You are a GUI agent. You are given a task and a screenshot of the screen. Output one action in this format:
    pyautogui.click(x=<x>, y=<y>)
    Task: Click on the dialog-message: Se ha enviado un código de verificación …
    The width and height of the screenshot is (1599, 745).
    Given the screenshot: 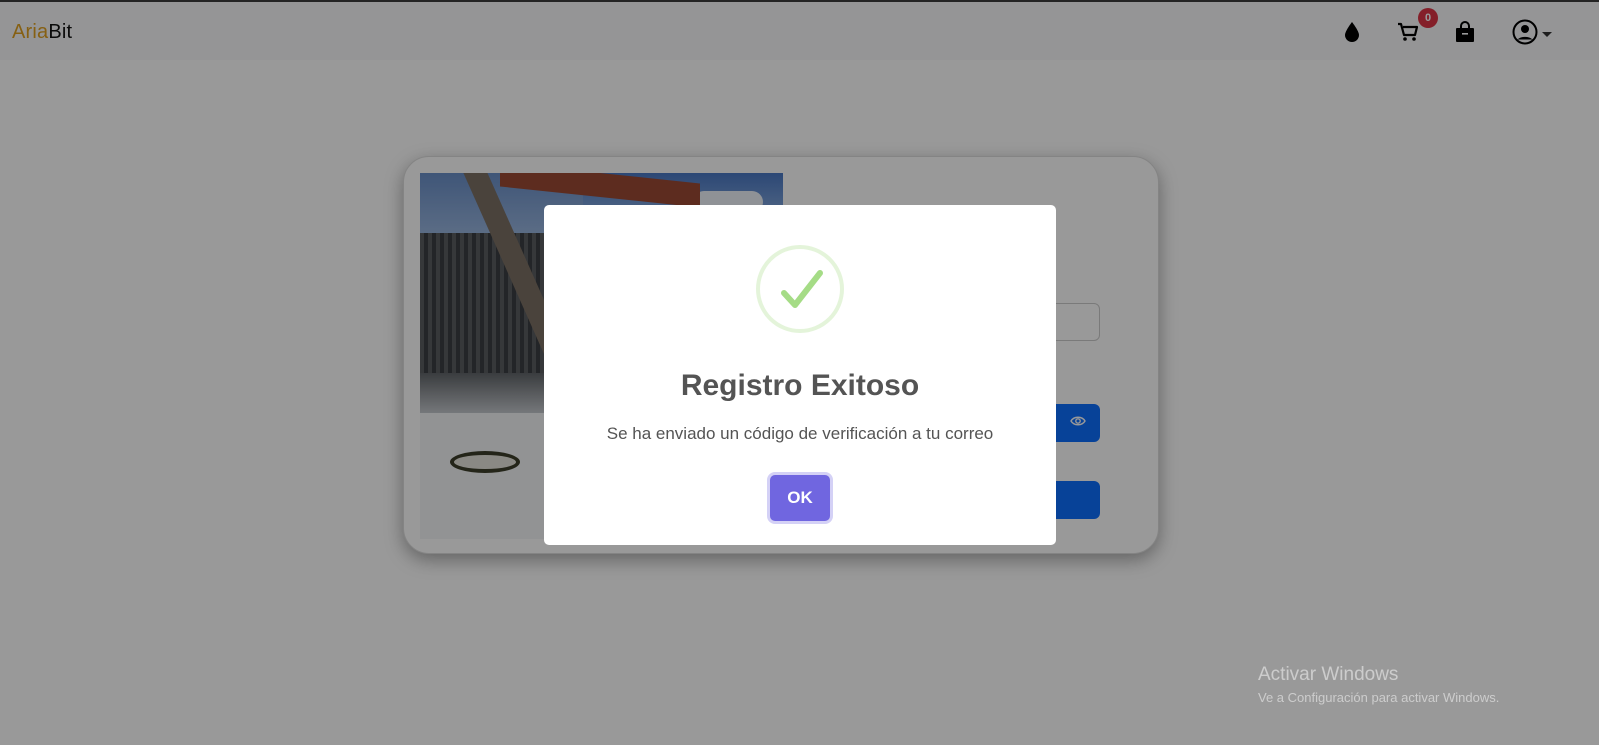 What is the action you would take?
    pyautogui.click(x=800, y=433)
    